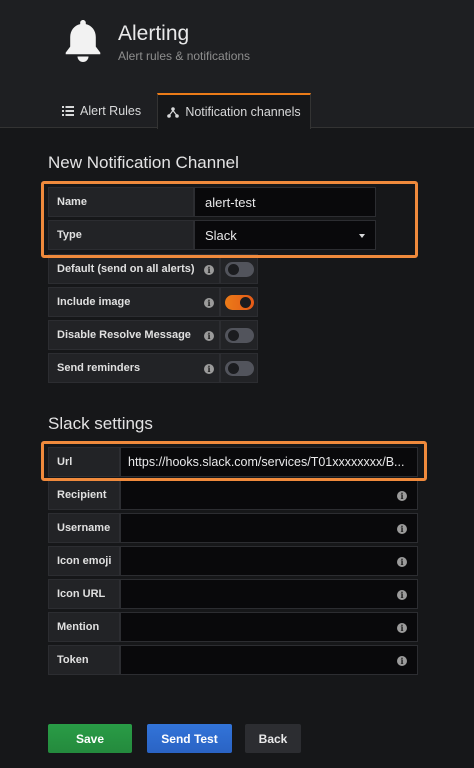 This screenshot has height=768, width=474. What do you see at coordinates (273, 738) in the screenshot?
I see `back-button: Back` at bounding box center [273, 738].